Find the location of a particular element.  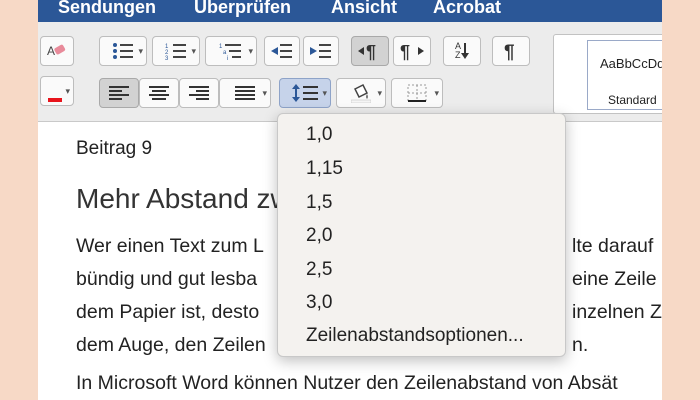

increase-indent-button is located at coordinates (321, 51).